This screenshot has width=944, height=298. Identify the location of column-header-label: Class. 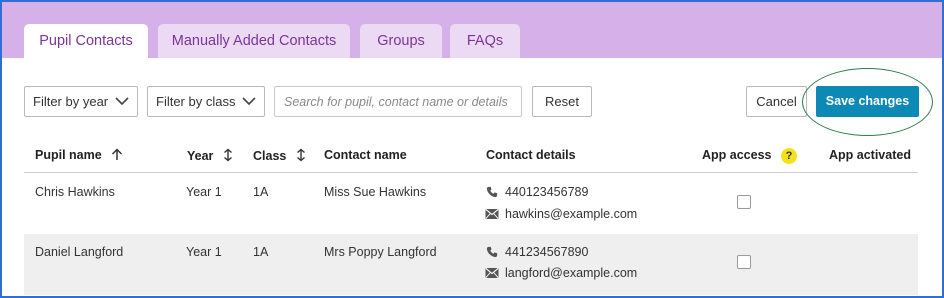
(270, 156).